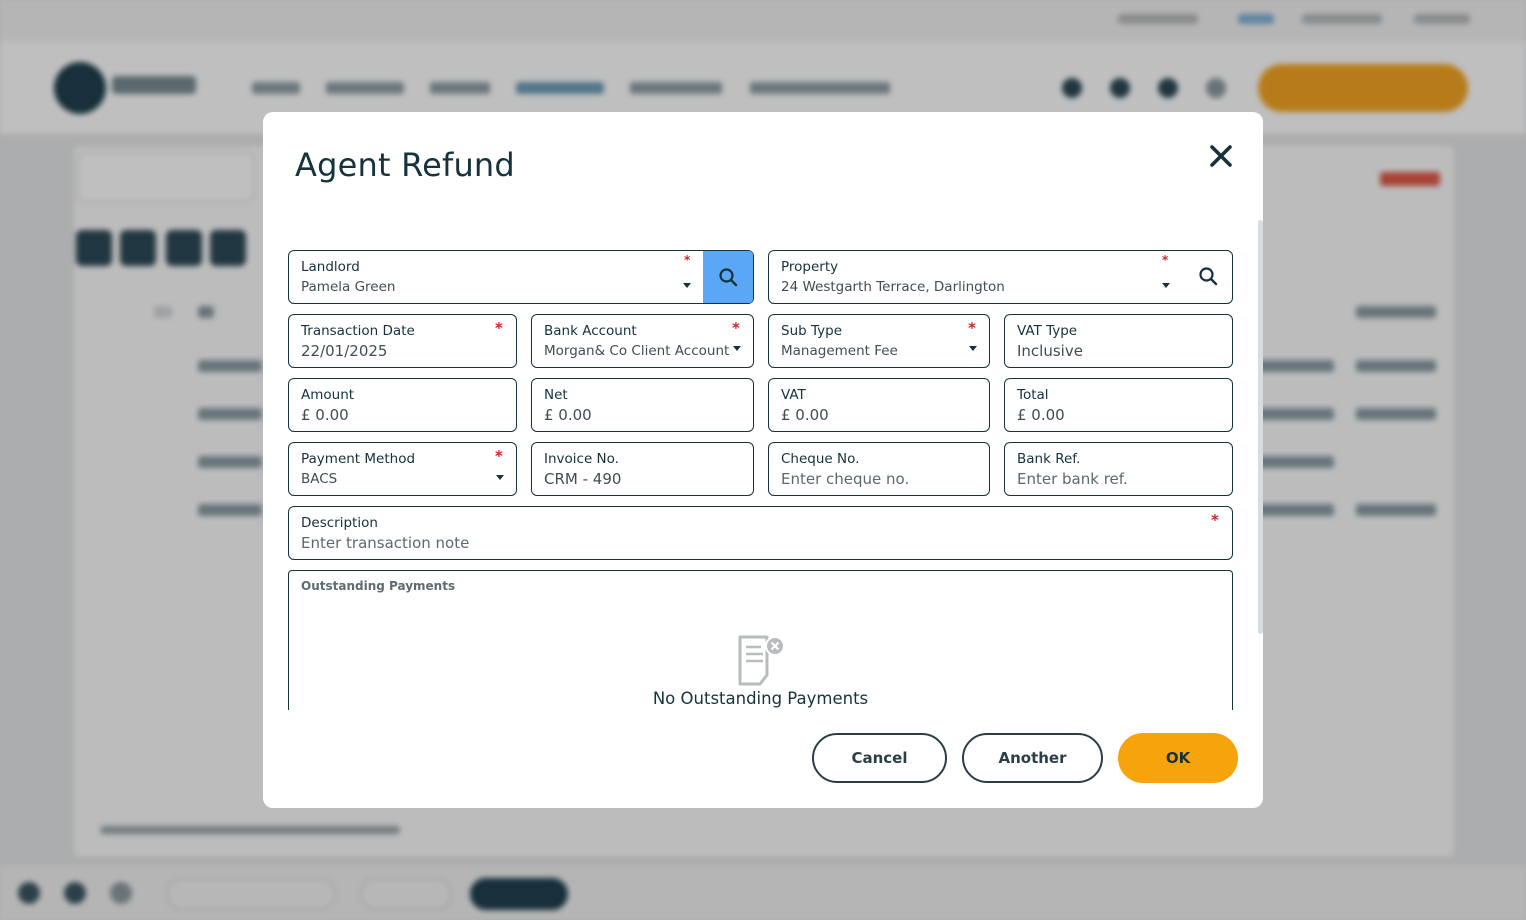  I want to click on document-remove-icon, so click(762, 663).